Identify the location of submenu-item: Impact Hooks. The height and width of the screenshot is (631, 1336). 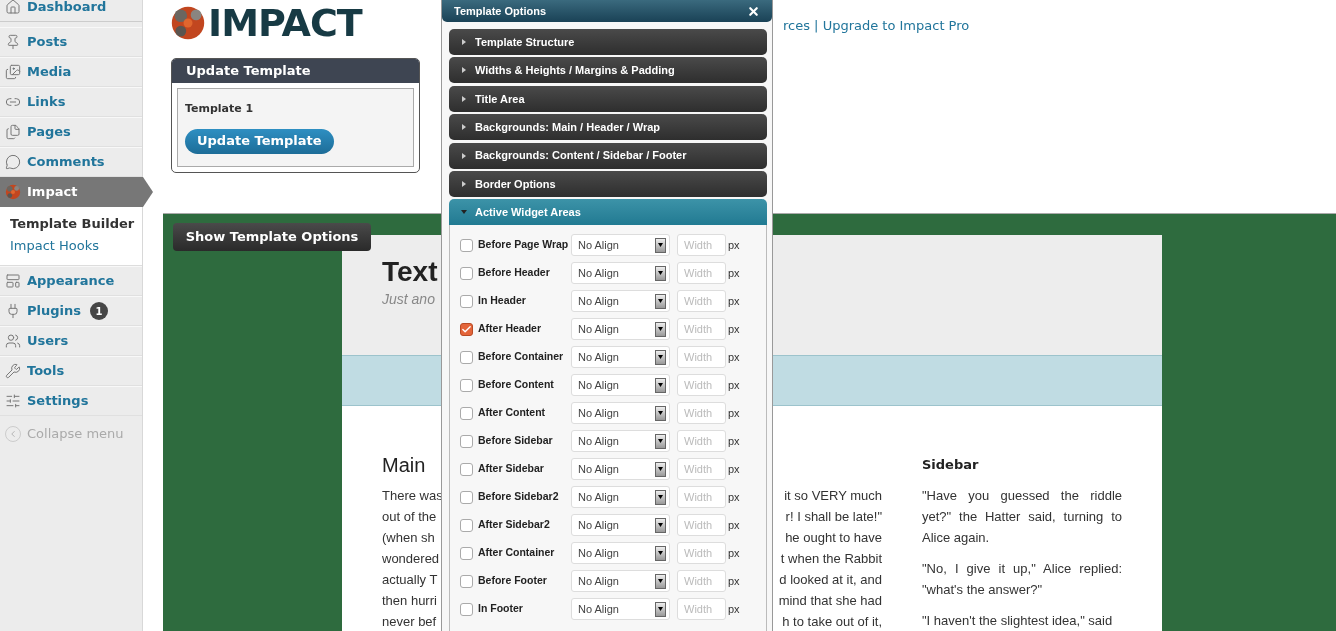
(71, 246).